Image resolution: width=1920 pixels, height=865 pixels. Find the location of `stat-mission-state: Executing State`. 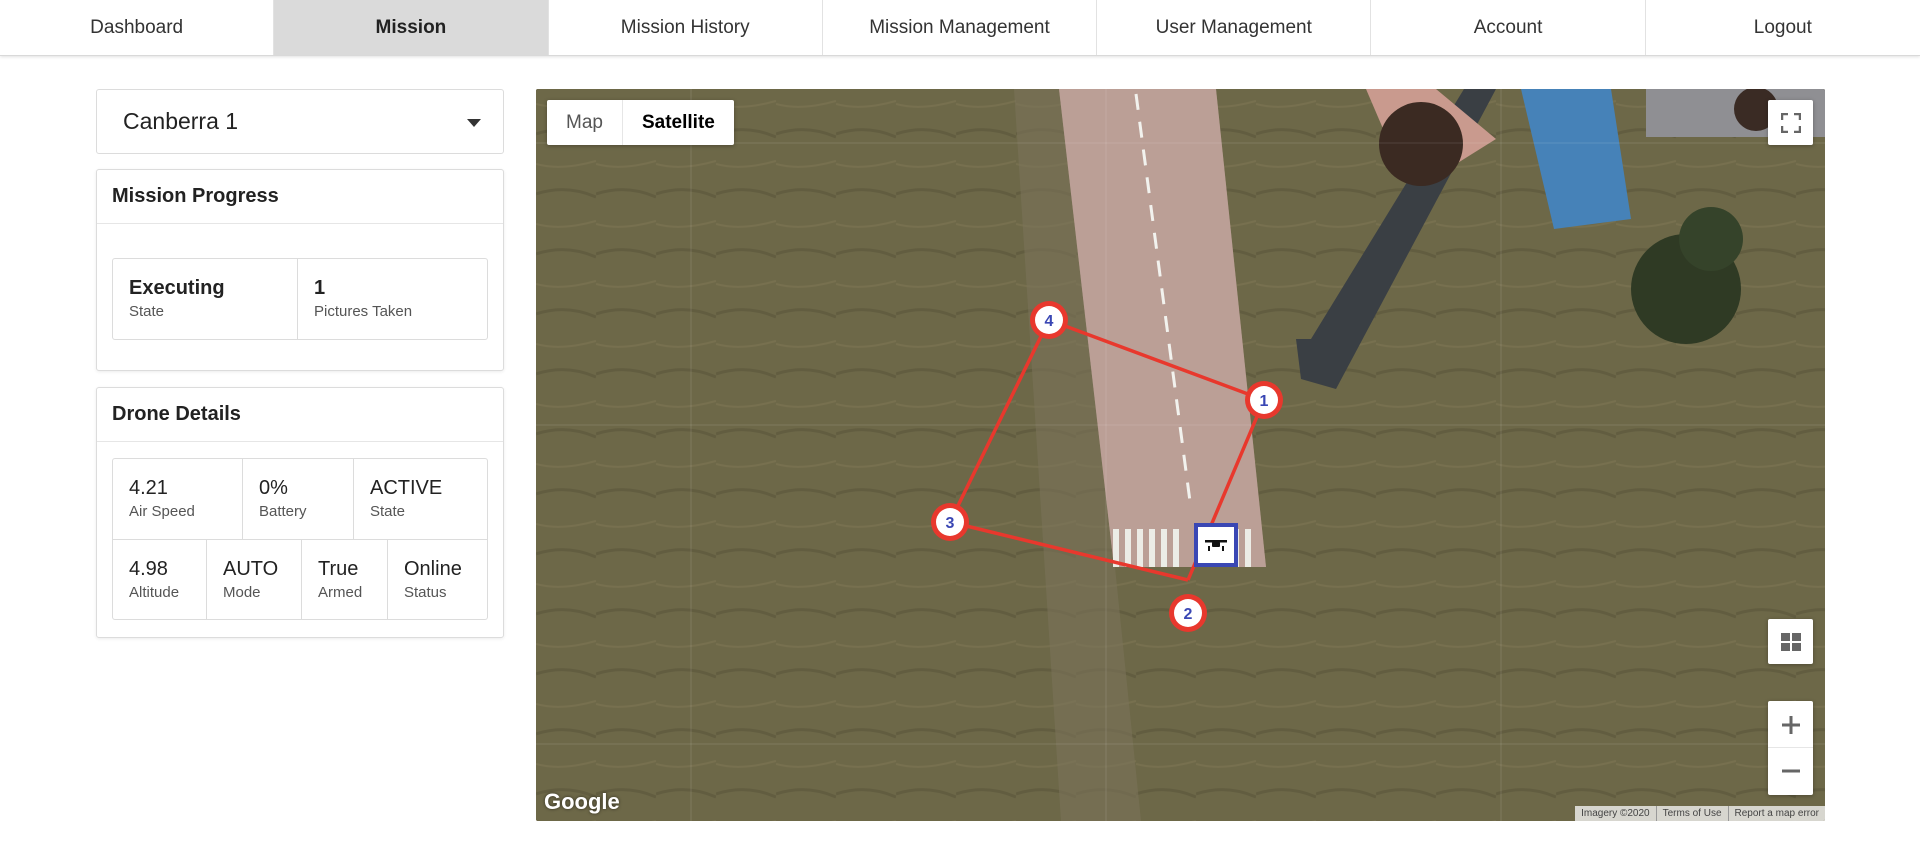

stat-mission-state: Executing State is located at coordinates (205, 299).